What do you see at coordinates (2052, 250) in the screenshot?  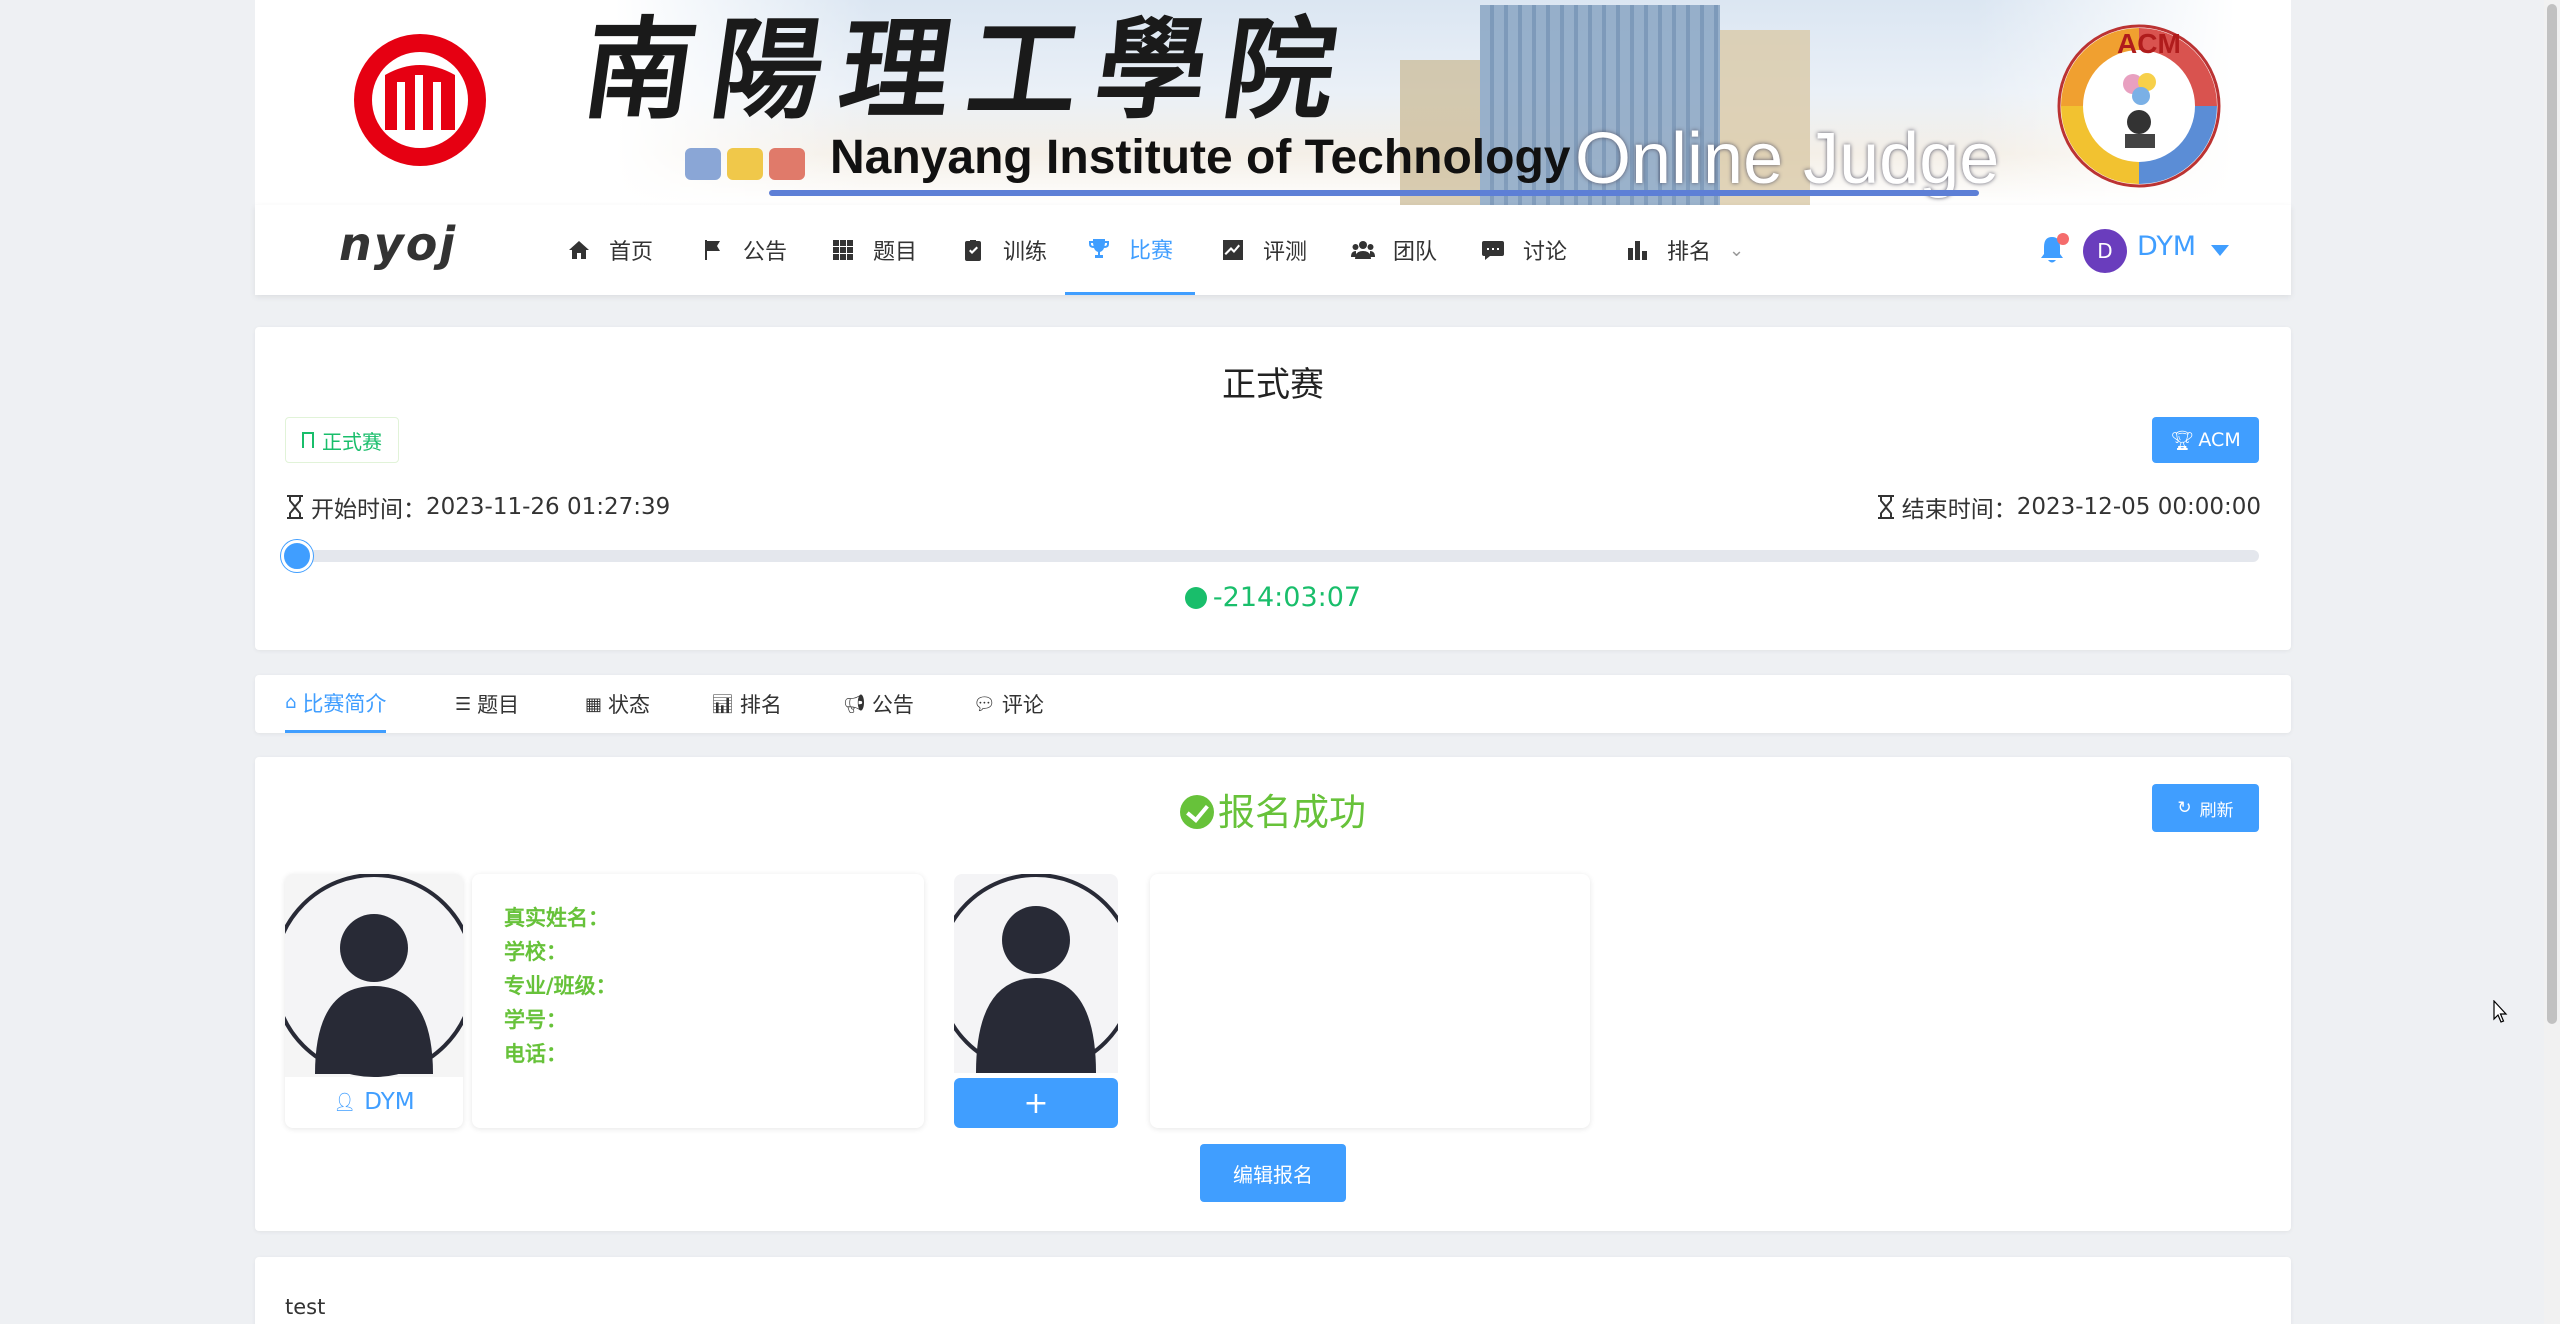 I see `notification-bell-icon` at bounding box center [2052, 250].